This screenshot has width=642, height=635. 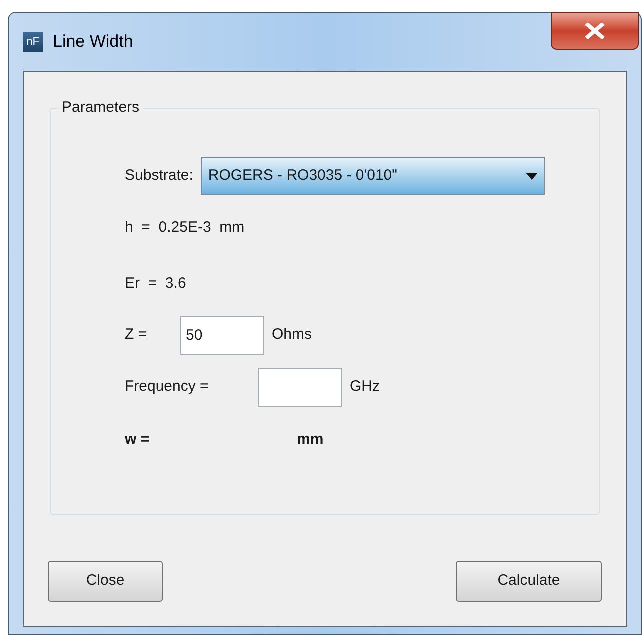 What do you see at coordinates (292, 335) in the screenshot?
I see `impedance-unit: Ohms` at bounding box center [292, 335].